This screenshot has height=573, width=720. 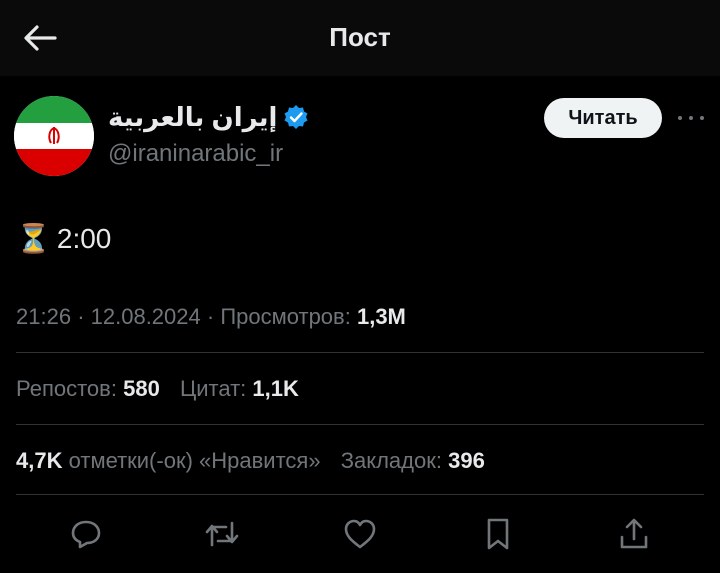 What do you see at coordinates (381, 316) in the screenshot?
I see `views-count: 1,3M` at bounding box center [381, 316].